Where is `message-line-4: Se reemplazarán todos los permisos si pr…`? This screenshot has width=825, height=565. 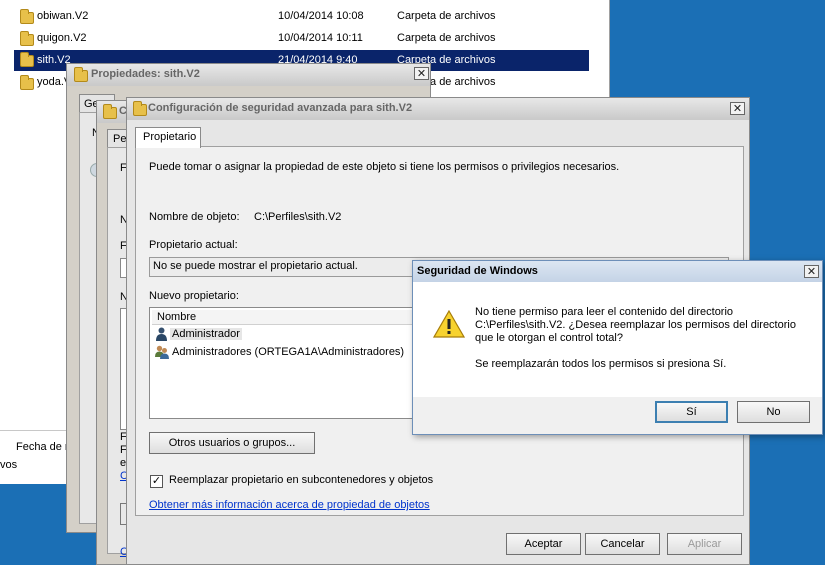 message-line-4: Se reemplazarán todos los permisos si pr… is located at coordinates (601, 364).